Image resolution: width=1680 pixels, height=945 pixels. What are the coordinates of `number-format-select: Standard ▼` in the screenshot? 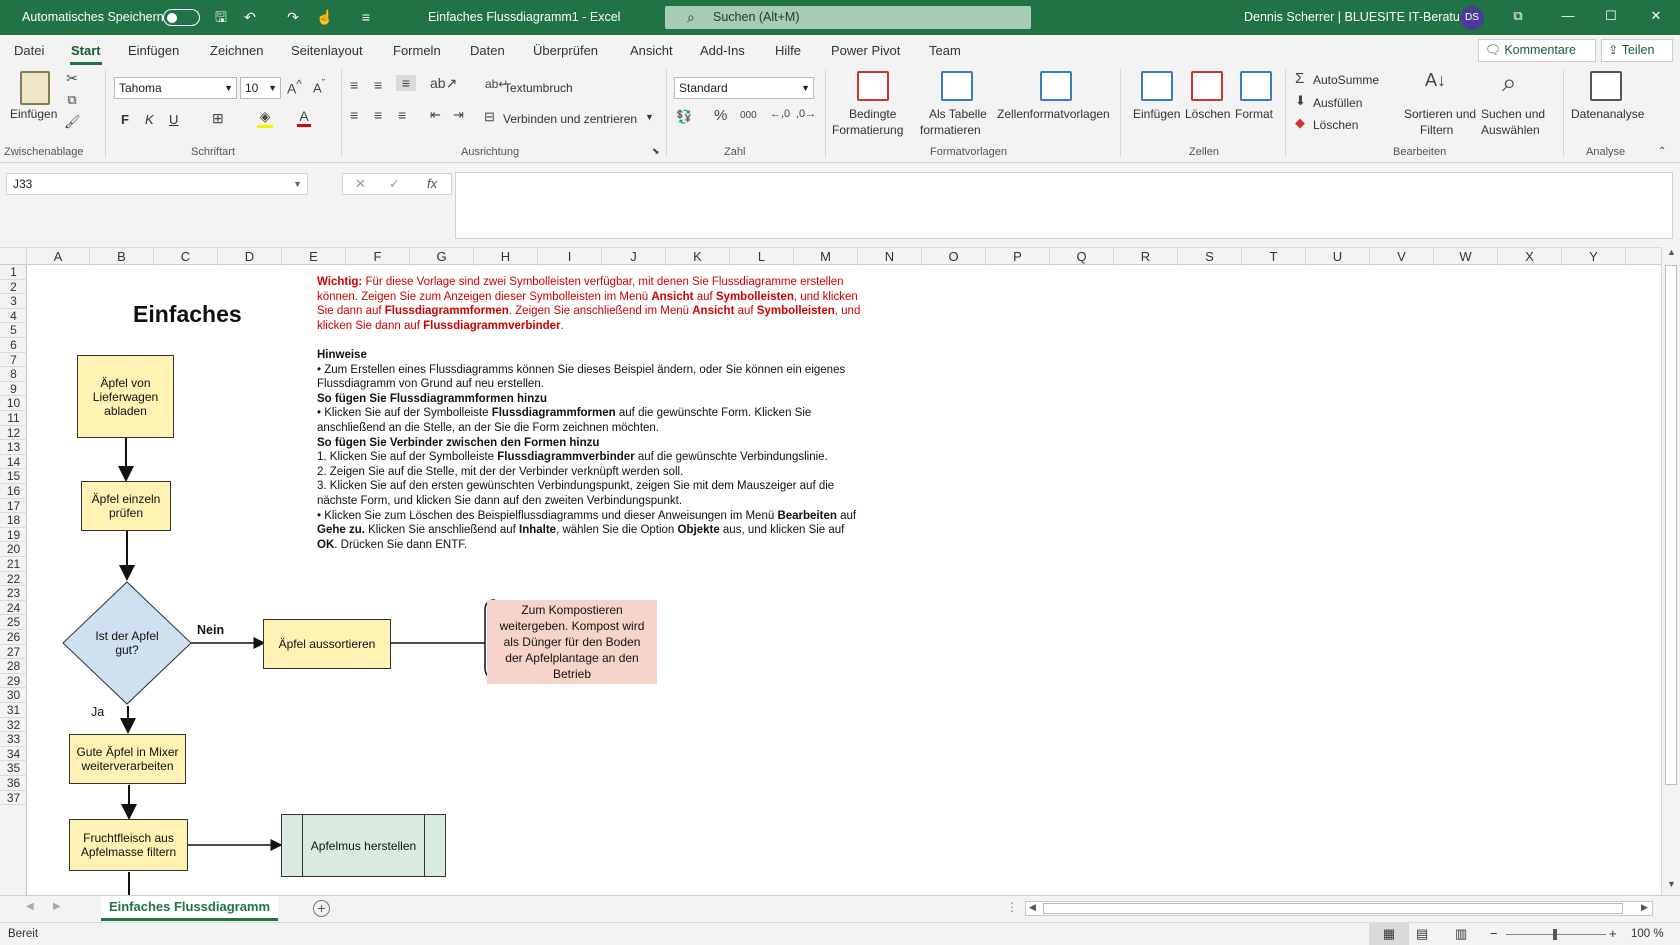 It's located at (744, 88).